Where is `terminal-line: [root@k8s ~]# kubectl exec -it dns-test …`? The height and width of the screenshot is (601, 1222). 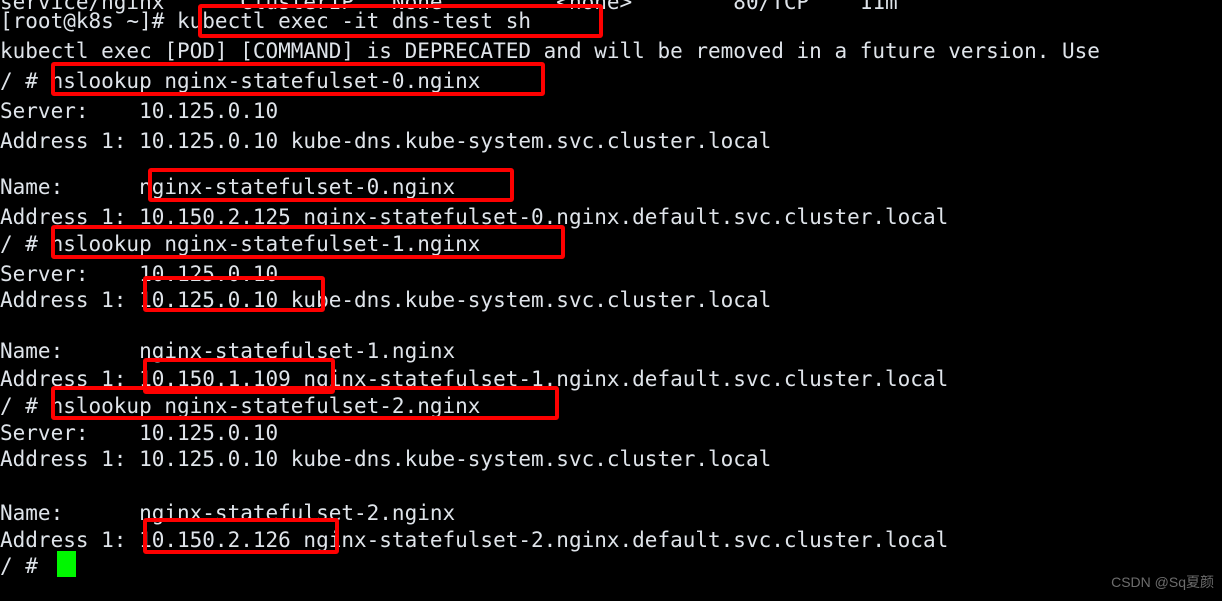
terminal-line: [root@k8s ~]# kubectl exec -it dns-test … is located at coordinates (266, 21).